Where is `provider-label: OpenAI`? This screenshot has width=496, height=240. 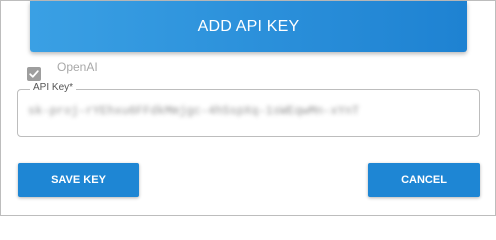 provider-label: OpenAI is located at coordinates (77, 67).